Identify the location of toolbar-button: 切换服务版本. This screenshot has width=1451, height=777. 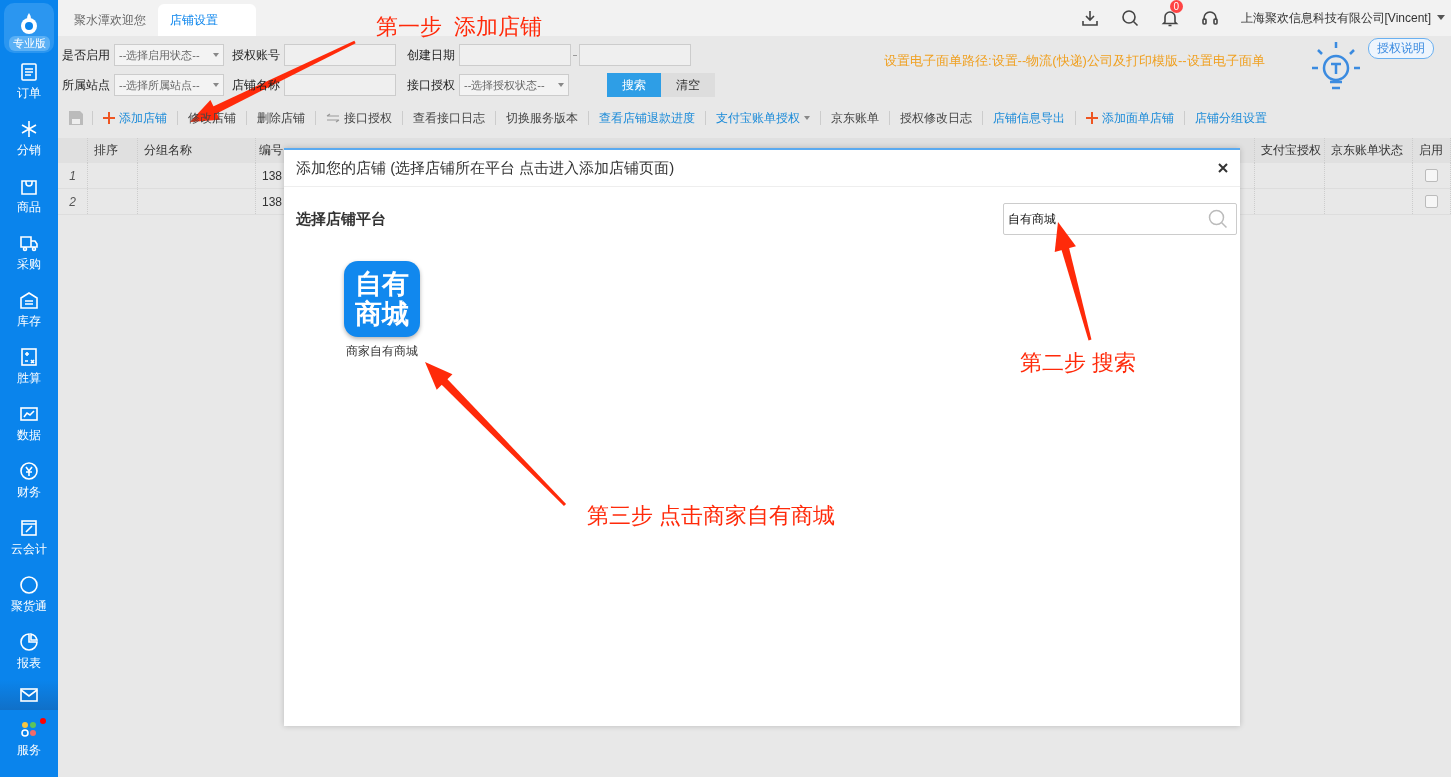
(542, 118).